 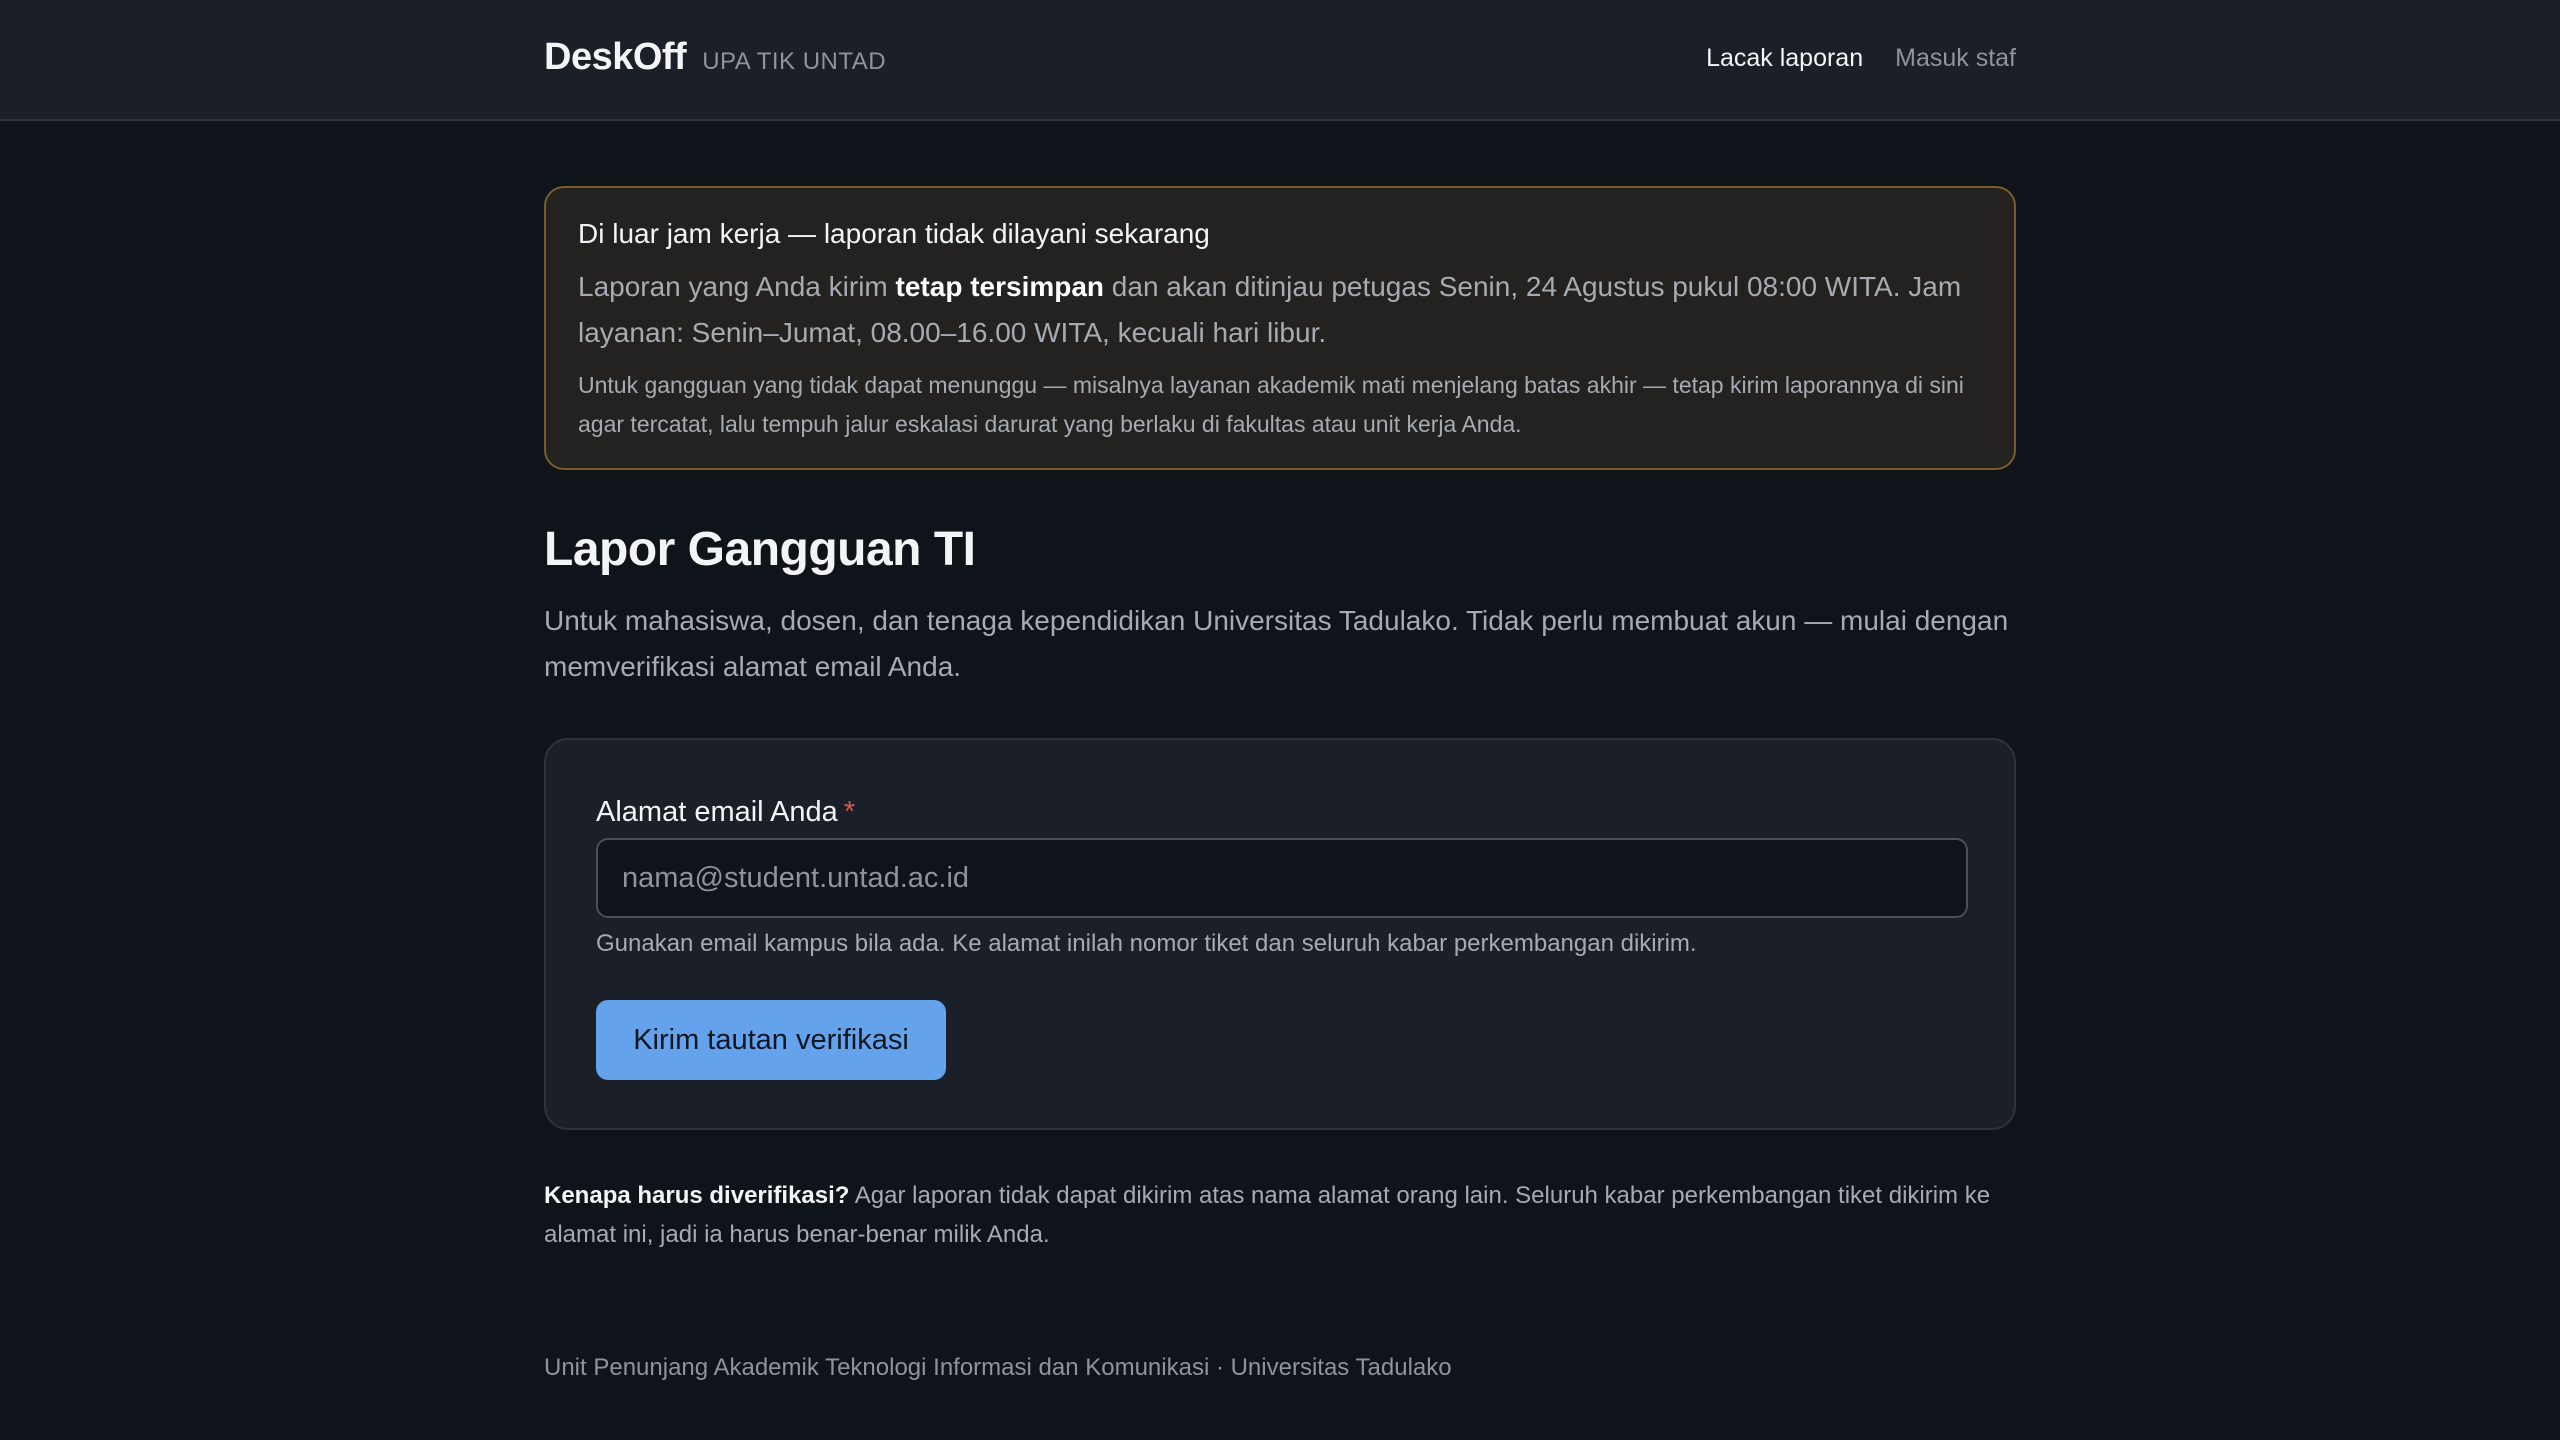 I want to click on alert-body-bold: tetap tersimpan, so click(x=1000, y=287).